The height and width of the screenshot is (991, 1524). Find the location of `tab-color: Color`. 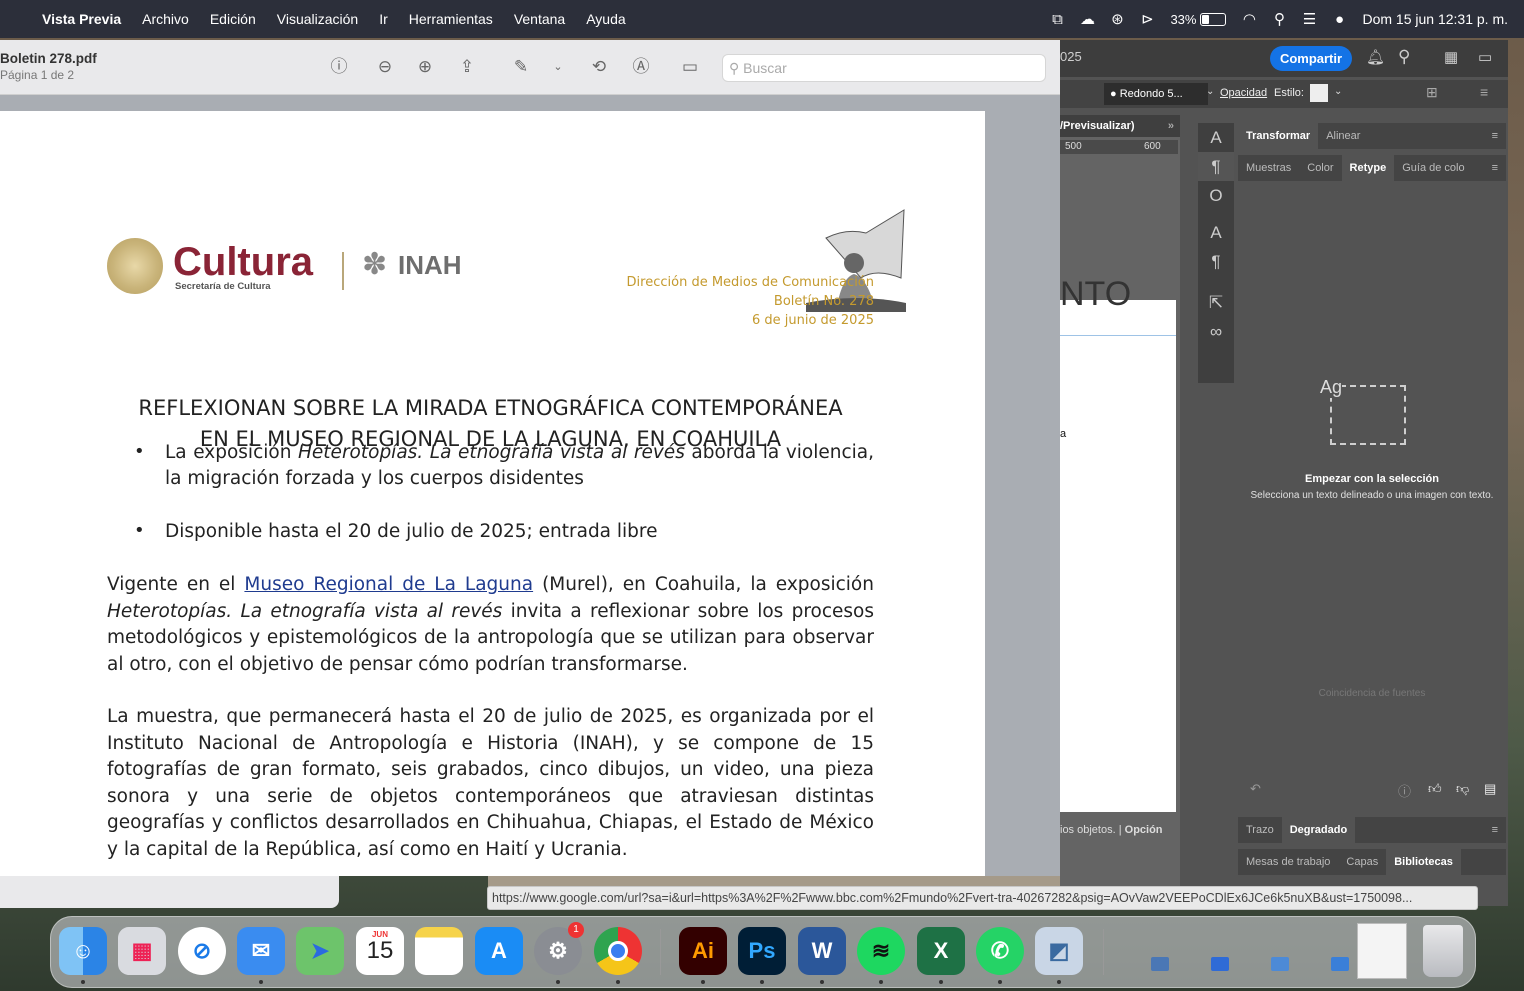

tab-color: Color is located at coordinates (1320, 168).